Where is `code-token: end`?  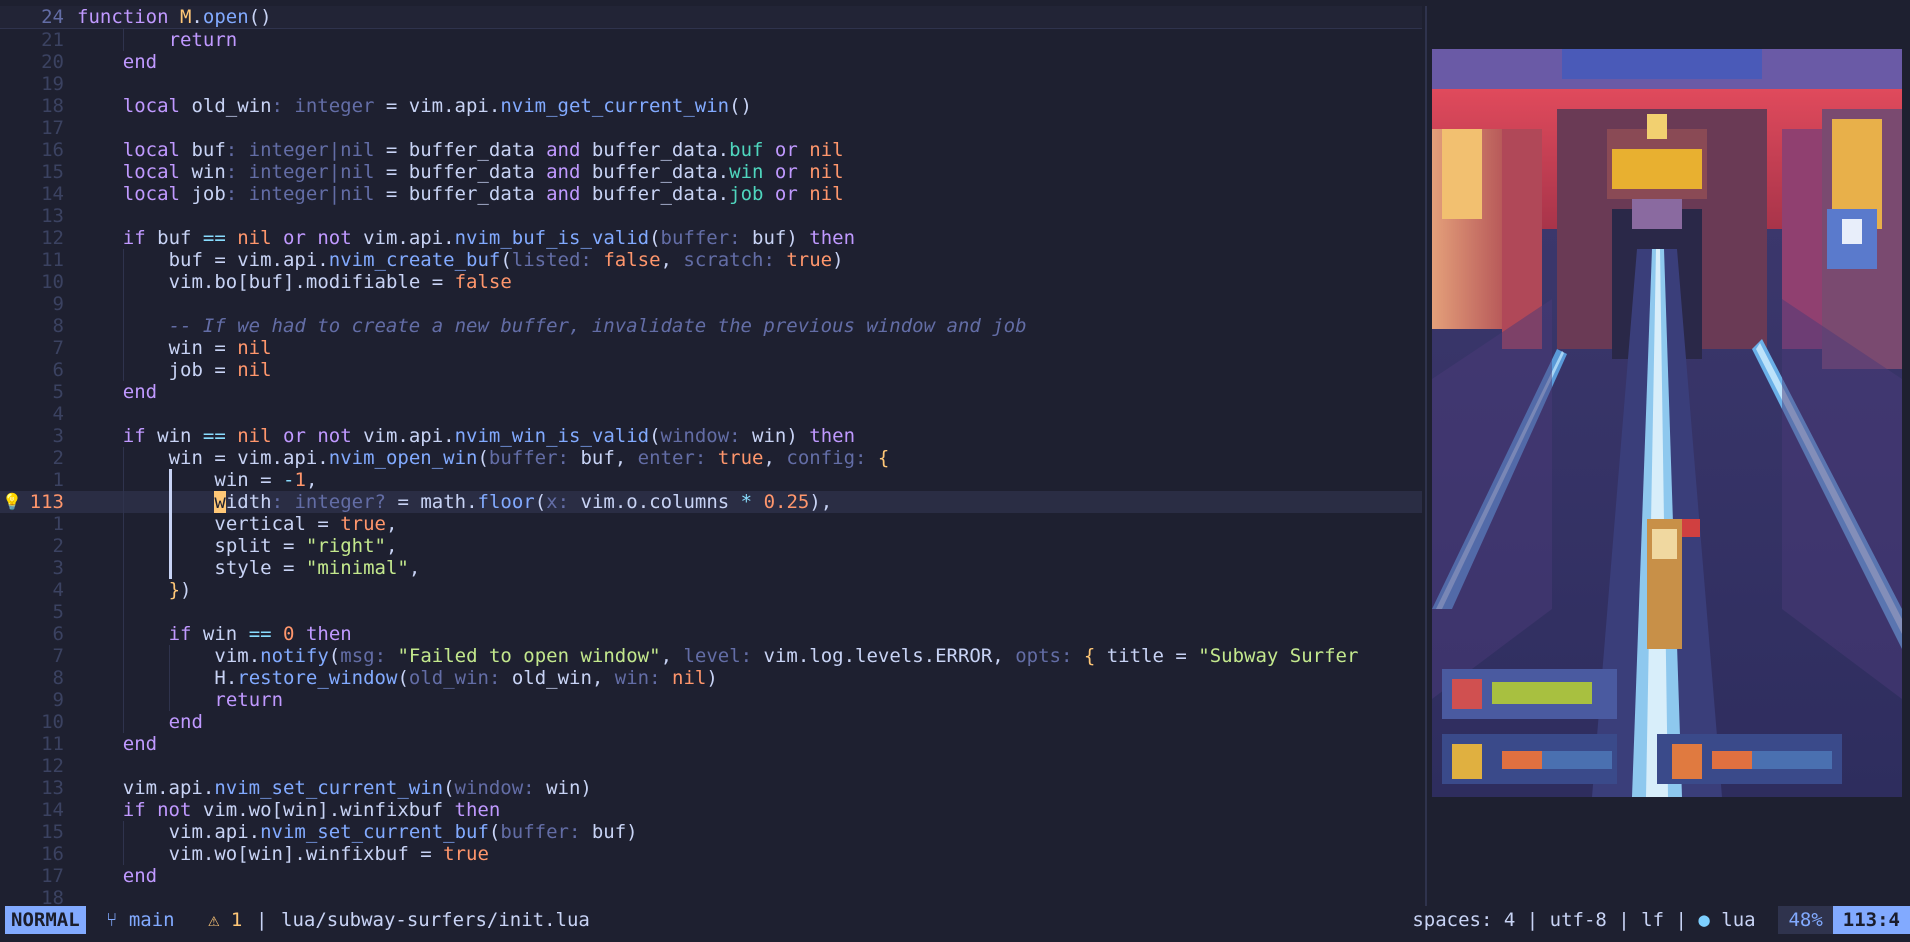
code-token: end is located at coordinates (140, 744).